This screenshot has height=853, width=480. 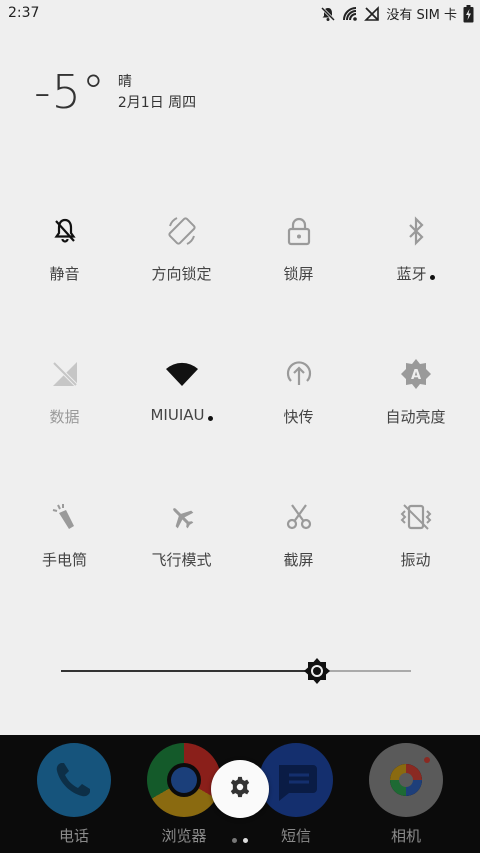 I want to click on tile-quick-transfer: 快传, so click(x=298, y=401).